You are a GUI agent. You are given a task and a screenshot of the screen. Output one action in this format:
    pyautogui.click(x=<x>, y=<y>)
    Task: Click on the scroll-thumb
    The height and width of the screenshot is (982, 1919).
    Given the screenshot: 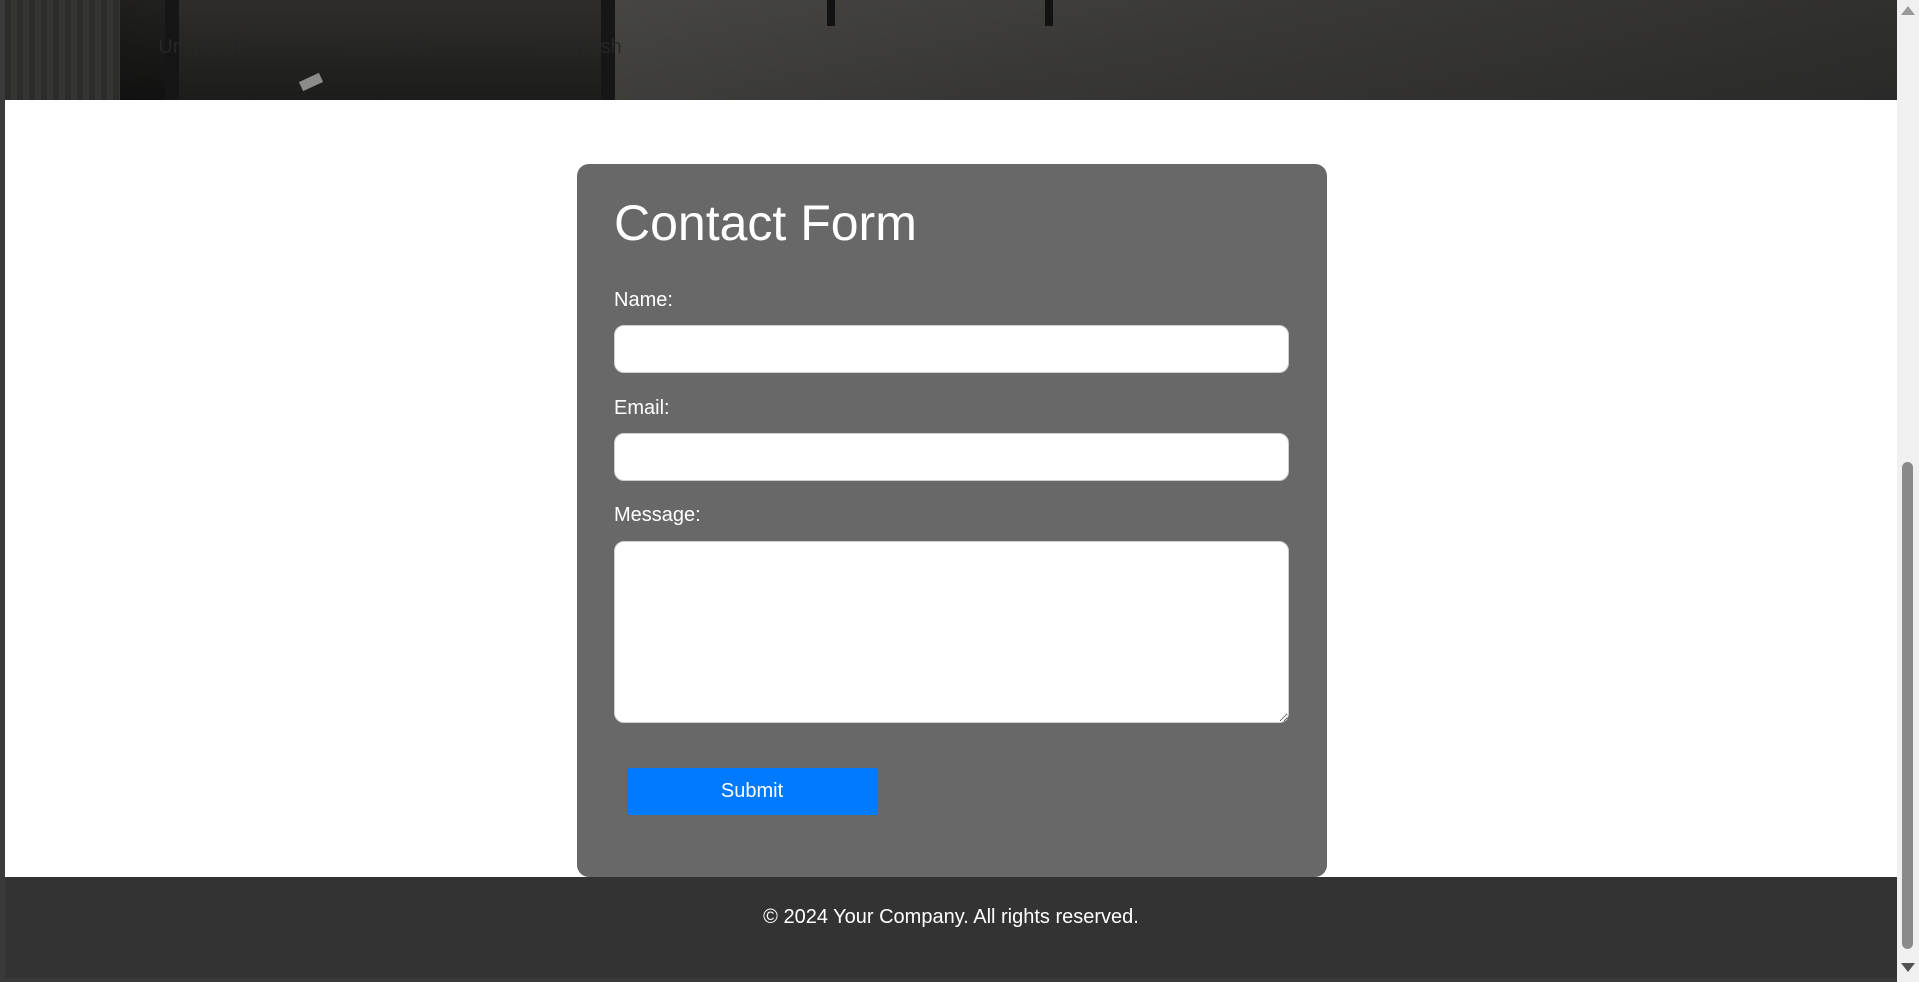 What is the action you would take?
    pyautogui.click(x=1907, y=705)
    